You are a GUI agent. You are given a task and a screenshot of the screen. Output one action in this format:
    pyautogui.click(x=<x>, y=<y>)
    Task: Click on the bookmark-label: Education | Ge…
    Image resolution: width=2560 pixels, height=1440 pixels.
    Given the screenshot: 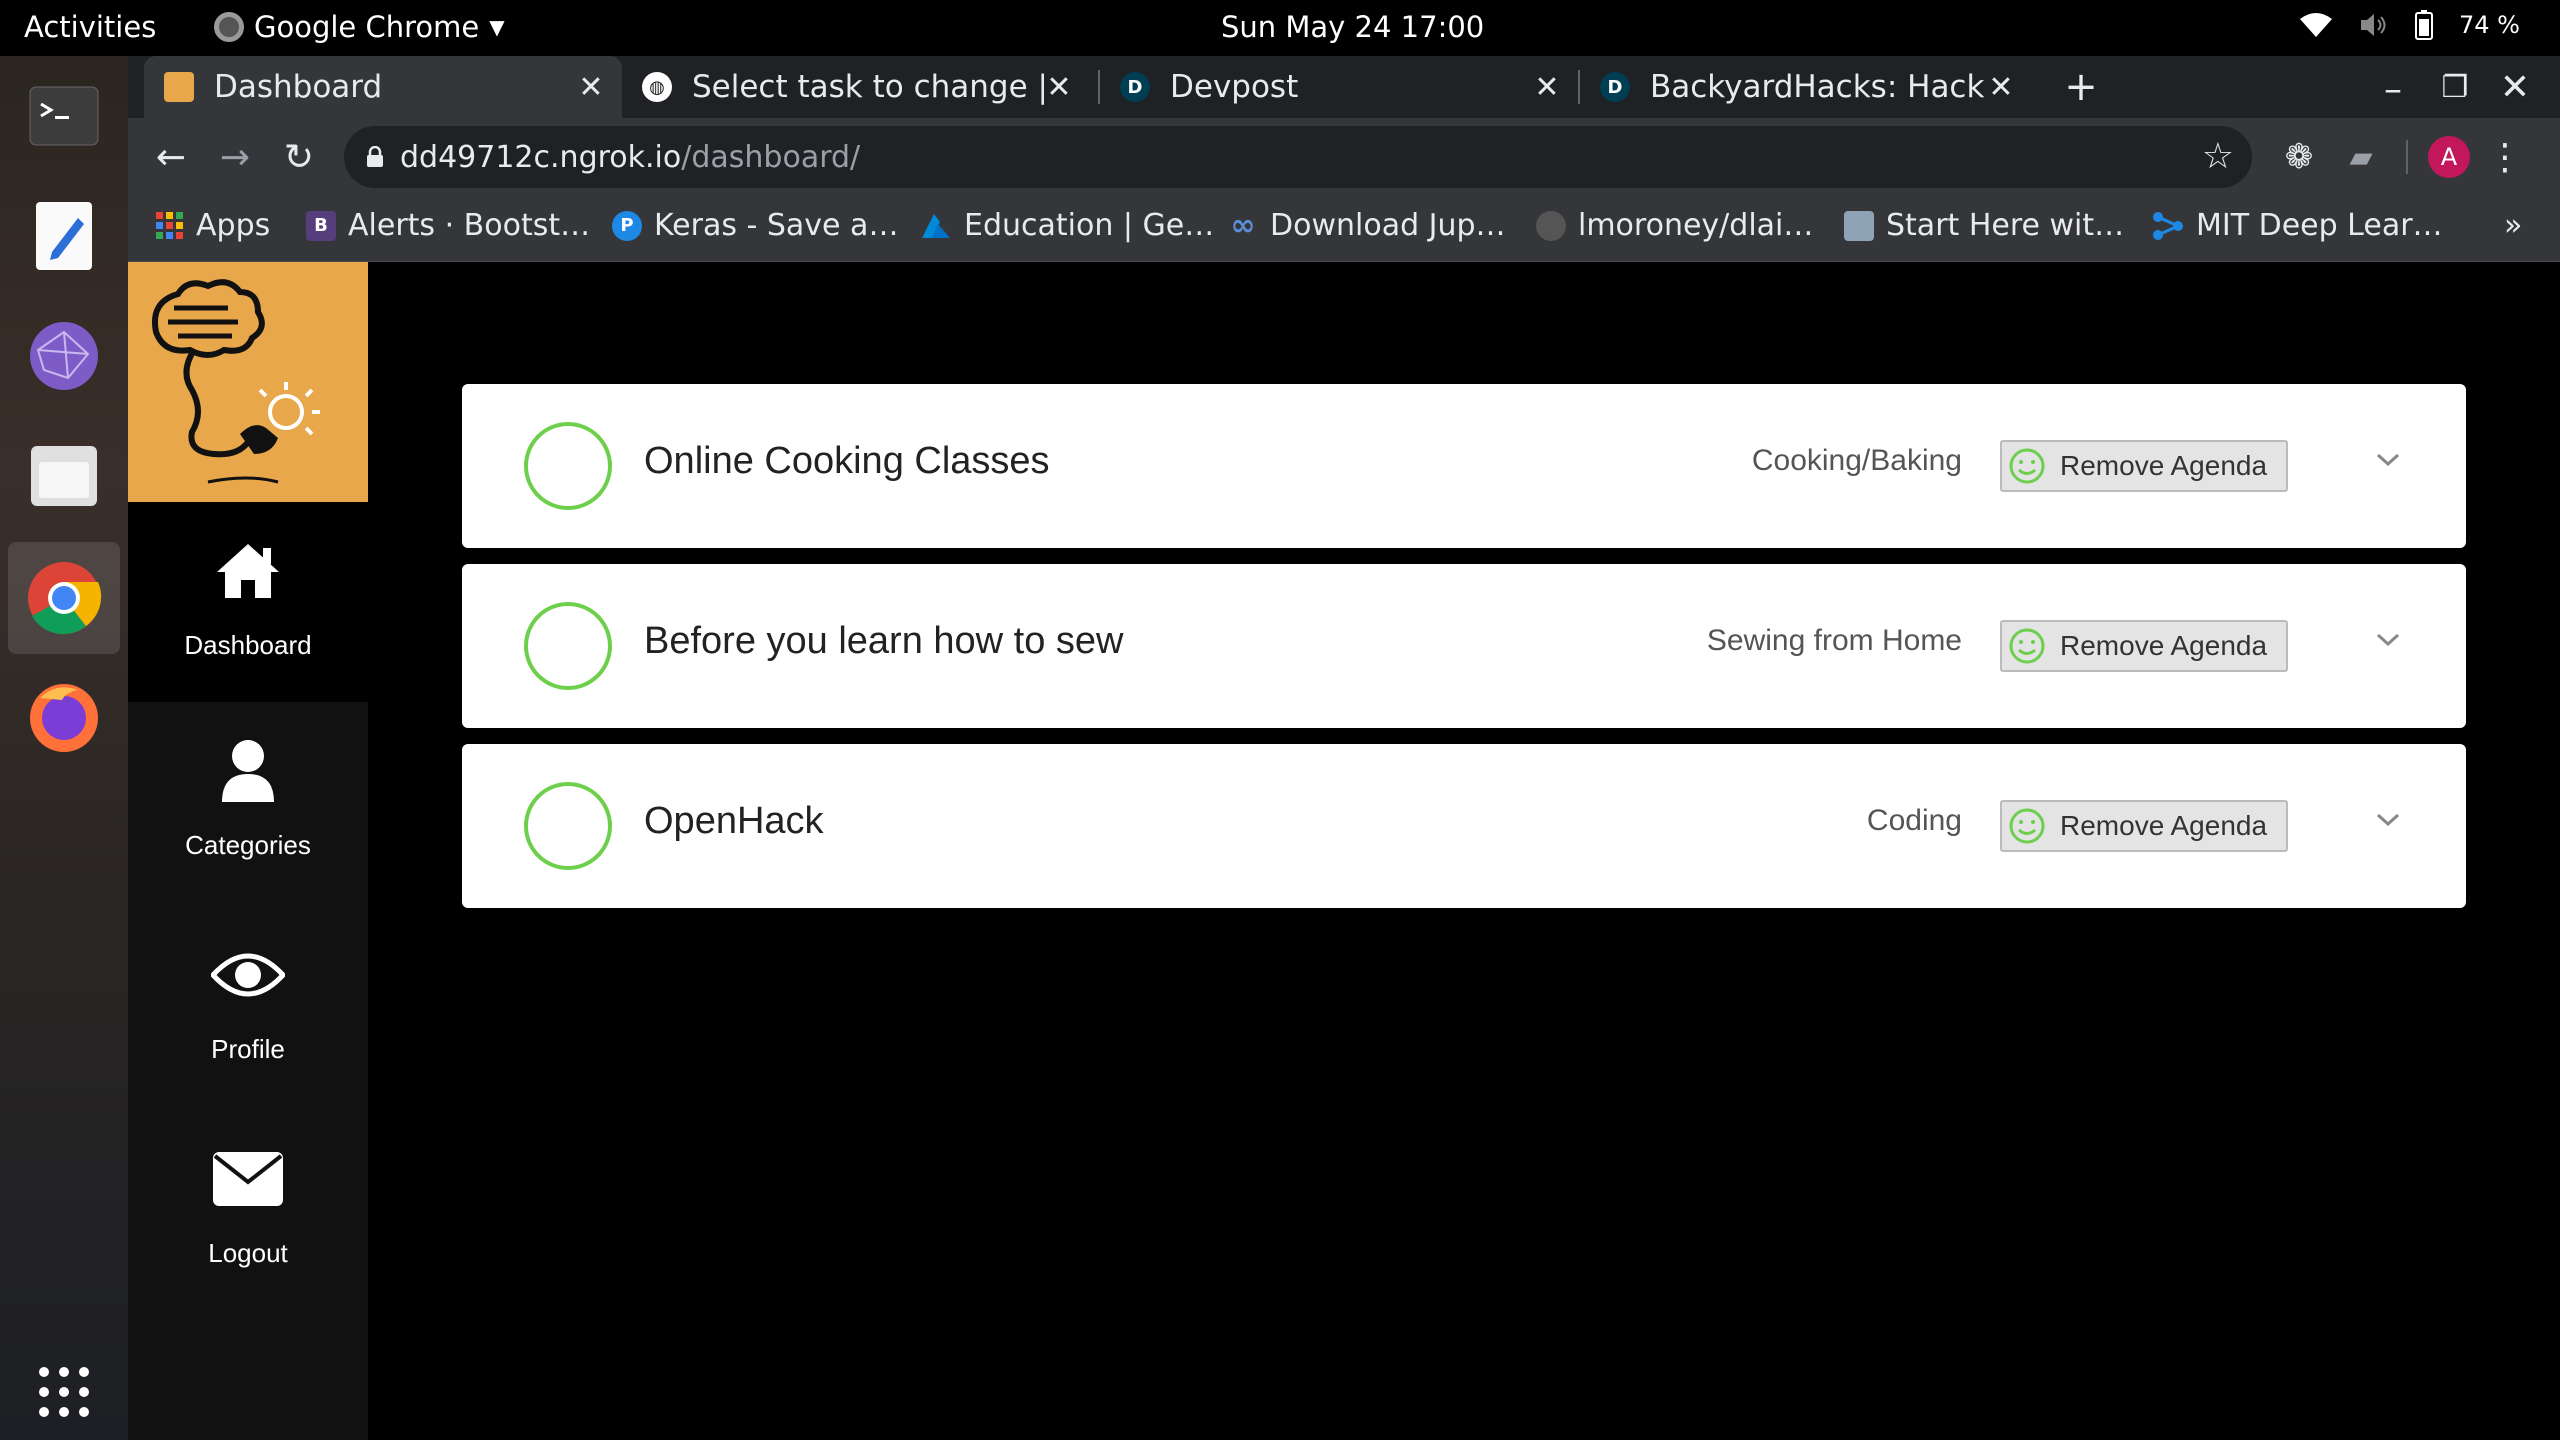 What is the action you would take?
    pyautogui.click(x=1089, y=225)
    